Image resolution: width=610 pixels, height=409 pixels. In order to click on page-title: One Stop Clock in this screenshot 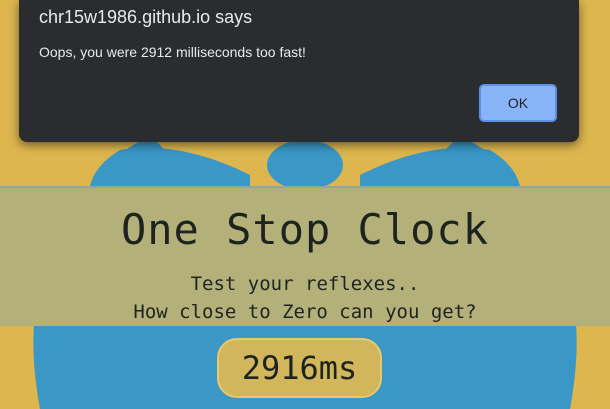, I will do `click(304, 229)`.